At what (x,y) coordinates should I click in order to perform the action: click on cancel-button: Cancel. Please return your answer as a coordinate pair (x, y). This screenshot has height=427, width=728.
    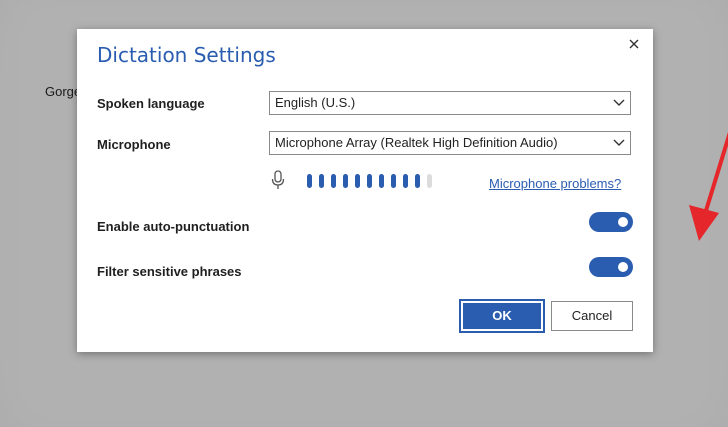
    Looking at the image, I should click on (592, 316).